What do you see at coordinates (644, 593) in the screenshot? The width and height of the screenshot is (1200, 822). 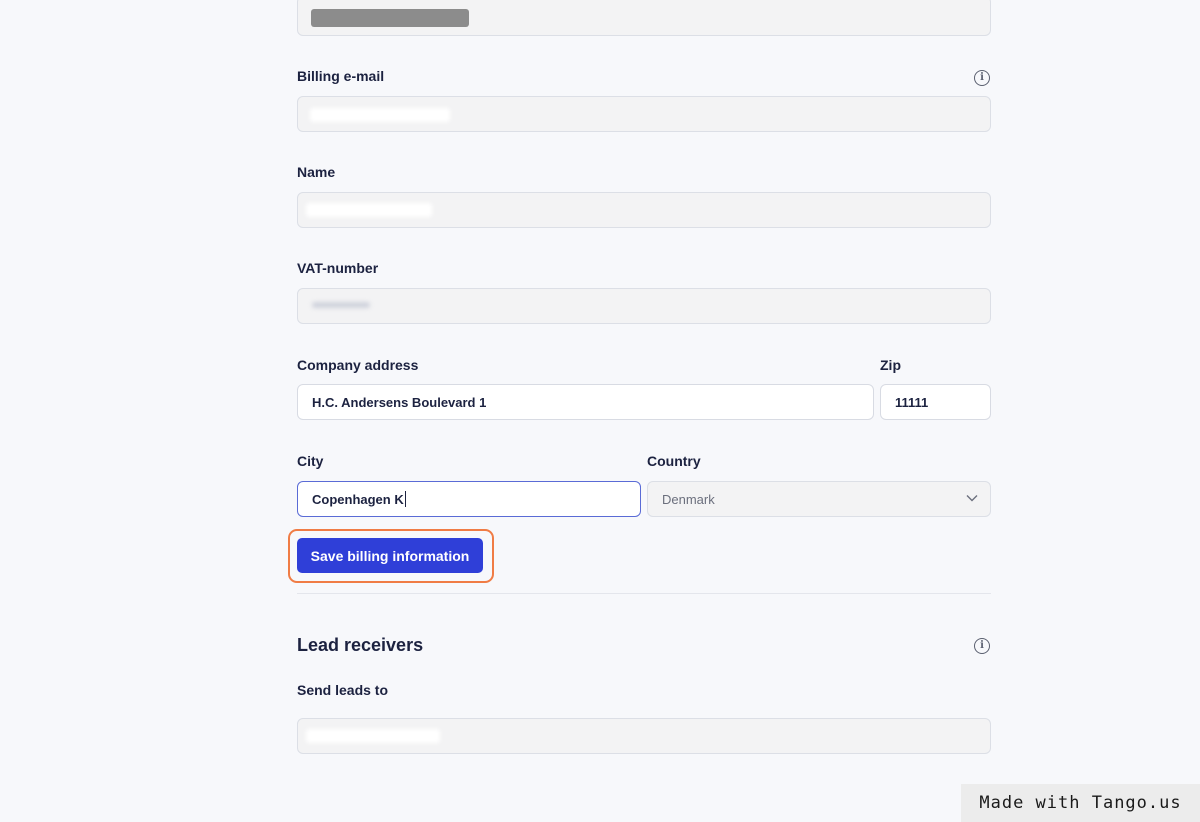 I see `section-divider` at bounding box center [644, 593].